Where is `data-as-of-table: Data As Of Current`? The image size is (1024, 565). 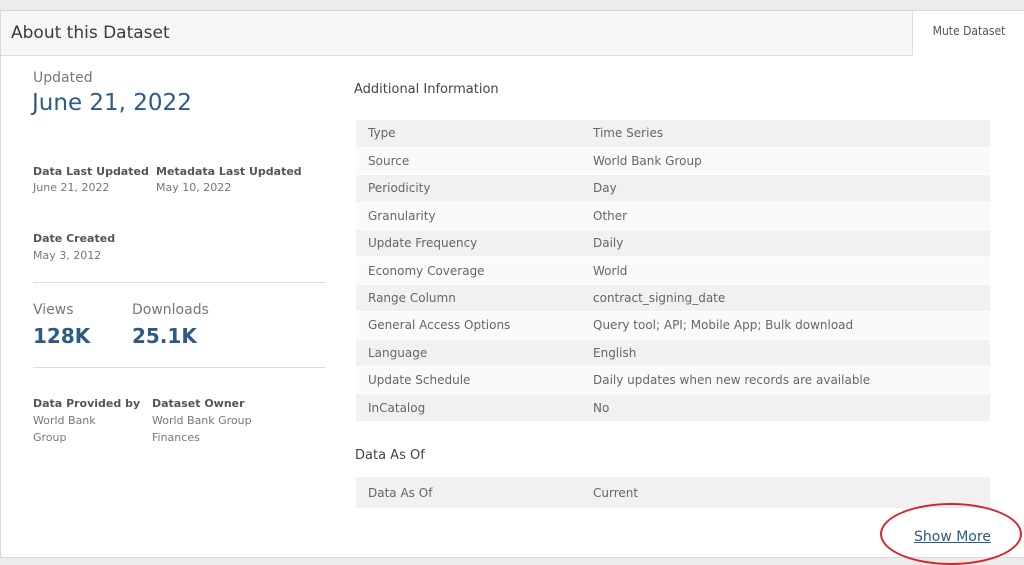
data-as-of-table: Data As Of Current is located at coordinates (673, 492).